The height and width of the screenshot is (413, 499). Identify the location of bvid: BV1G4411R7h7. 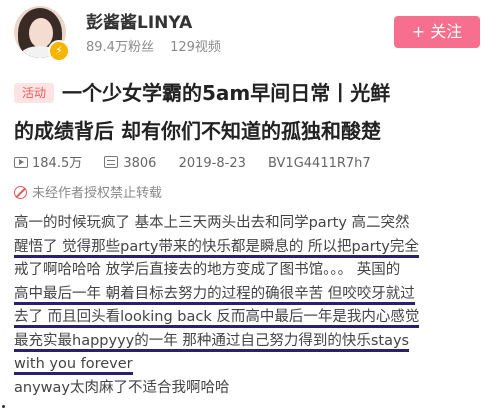
(319, 163).